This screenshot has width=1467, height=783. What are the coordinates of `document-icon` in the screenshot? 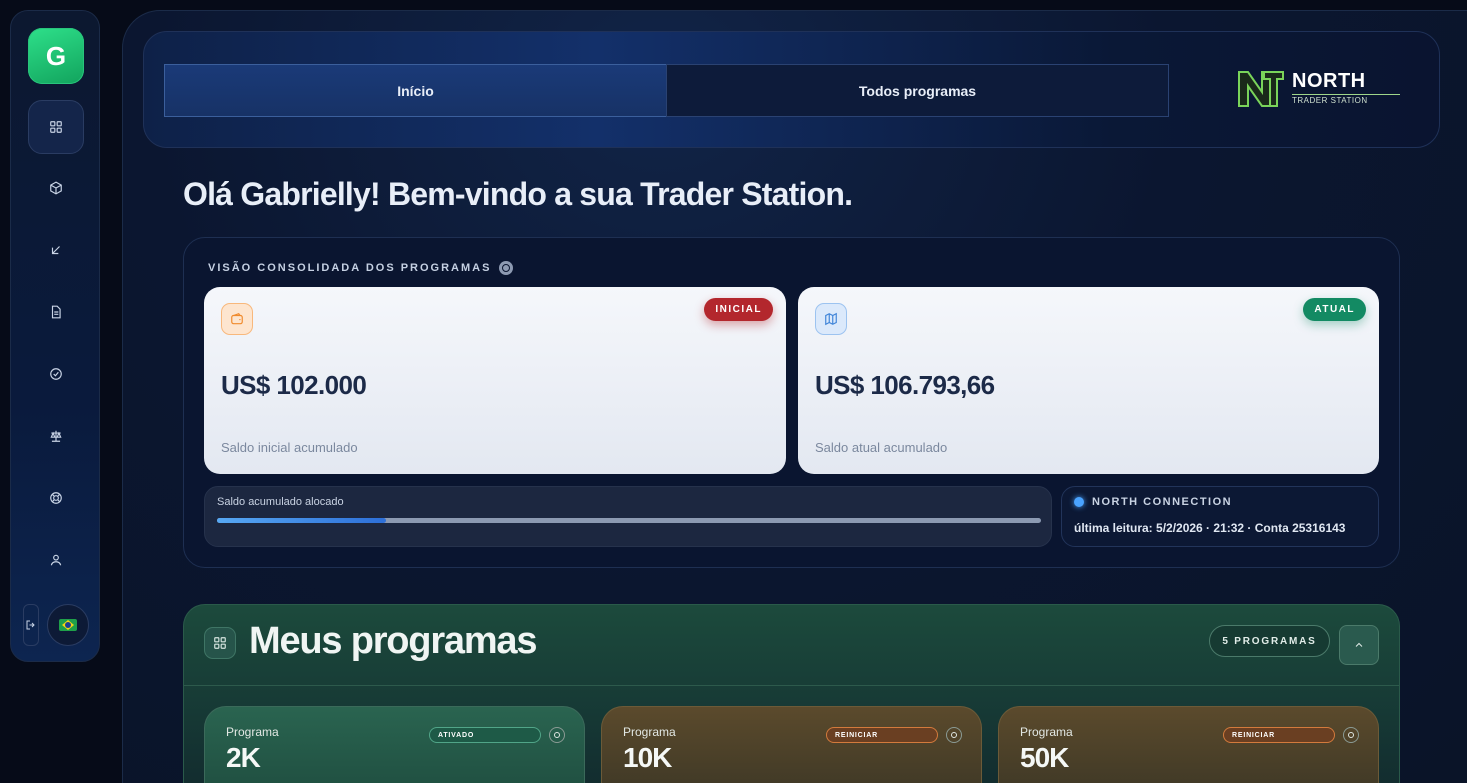 It's located at (56, 312).